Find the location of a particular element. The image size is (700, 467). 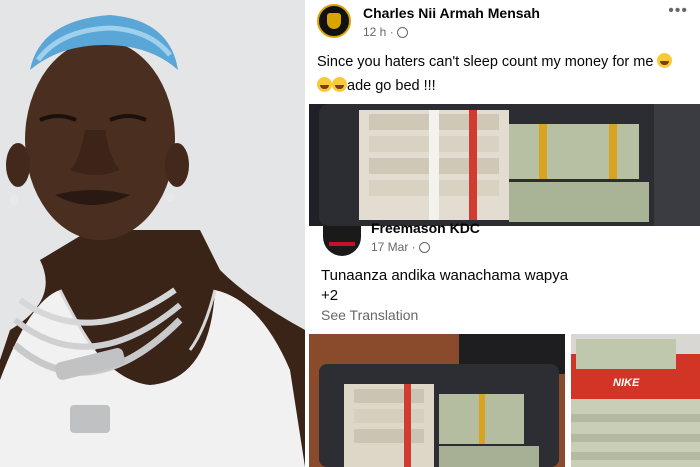

post-time: 17 Mar · is located at coordinates (400, 247).